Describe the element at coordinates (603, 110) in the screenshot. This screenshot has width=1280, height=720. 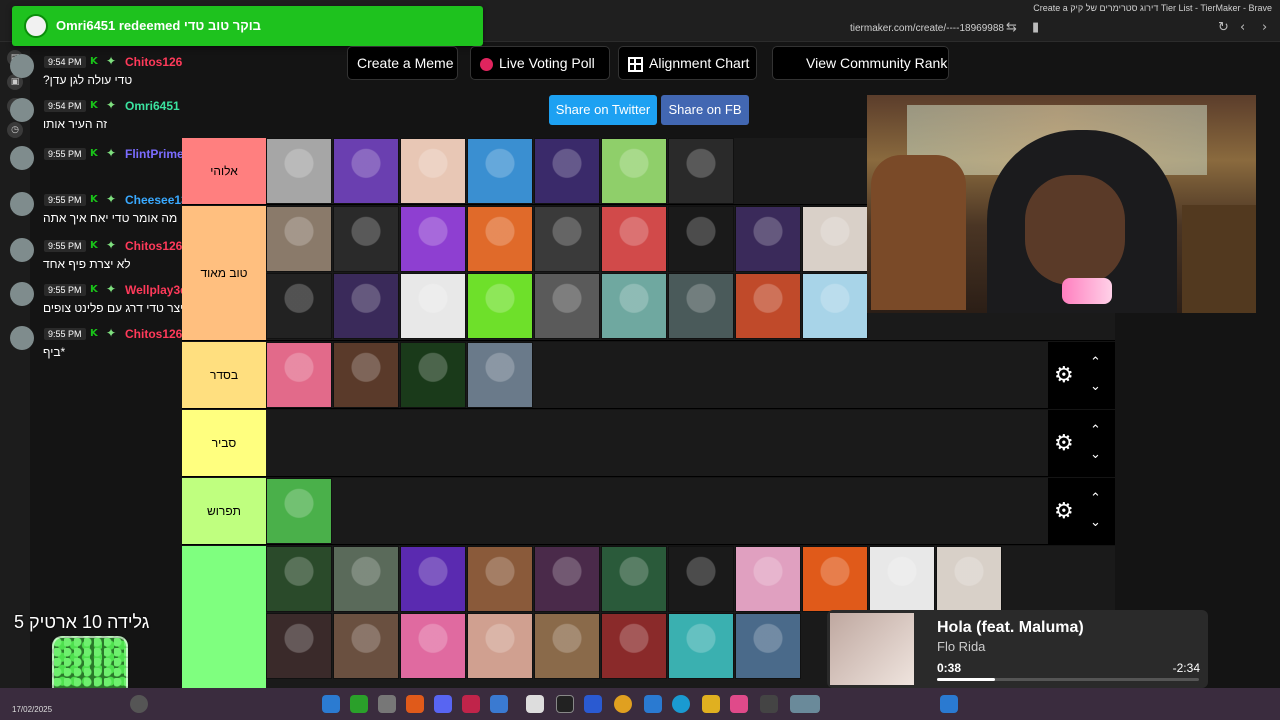
I see `share-twitter-button: Share on Twitter` at that location.